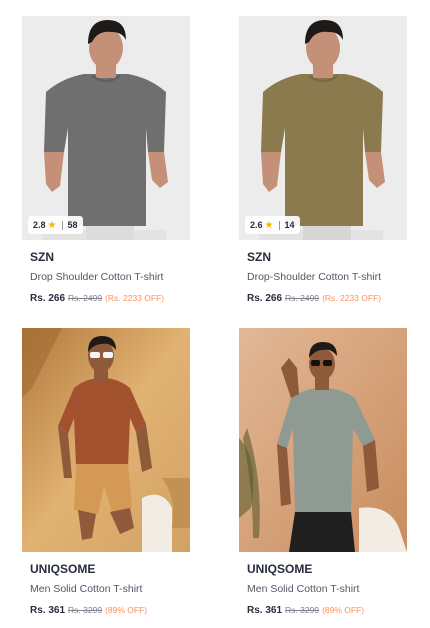 This screenshot has width=430, height=628. What do you see at coordinates (39, 225) in the screenshot?
I see `rating-value: 2.8` at bounding box center [39, 225].